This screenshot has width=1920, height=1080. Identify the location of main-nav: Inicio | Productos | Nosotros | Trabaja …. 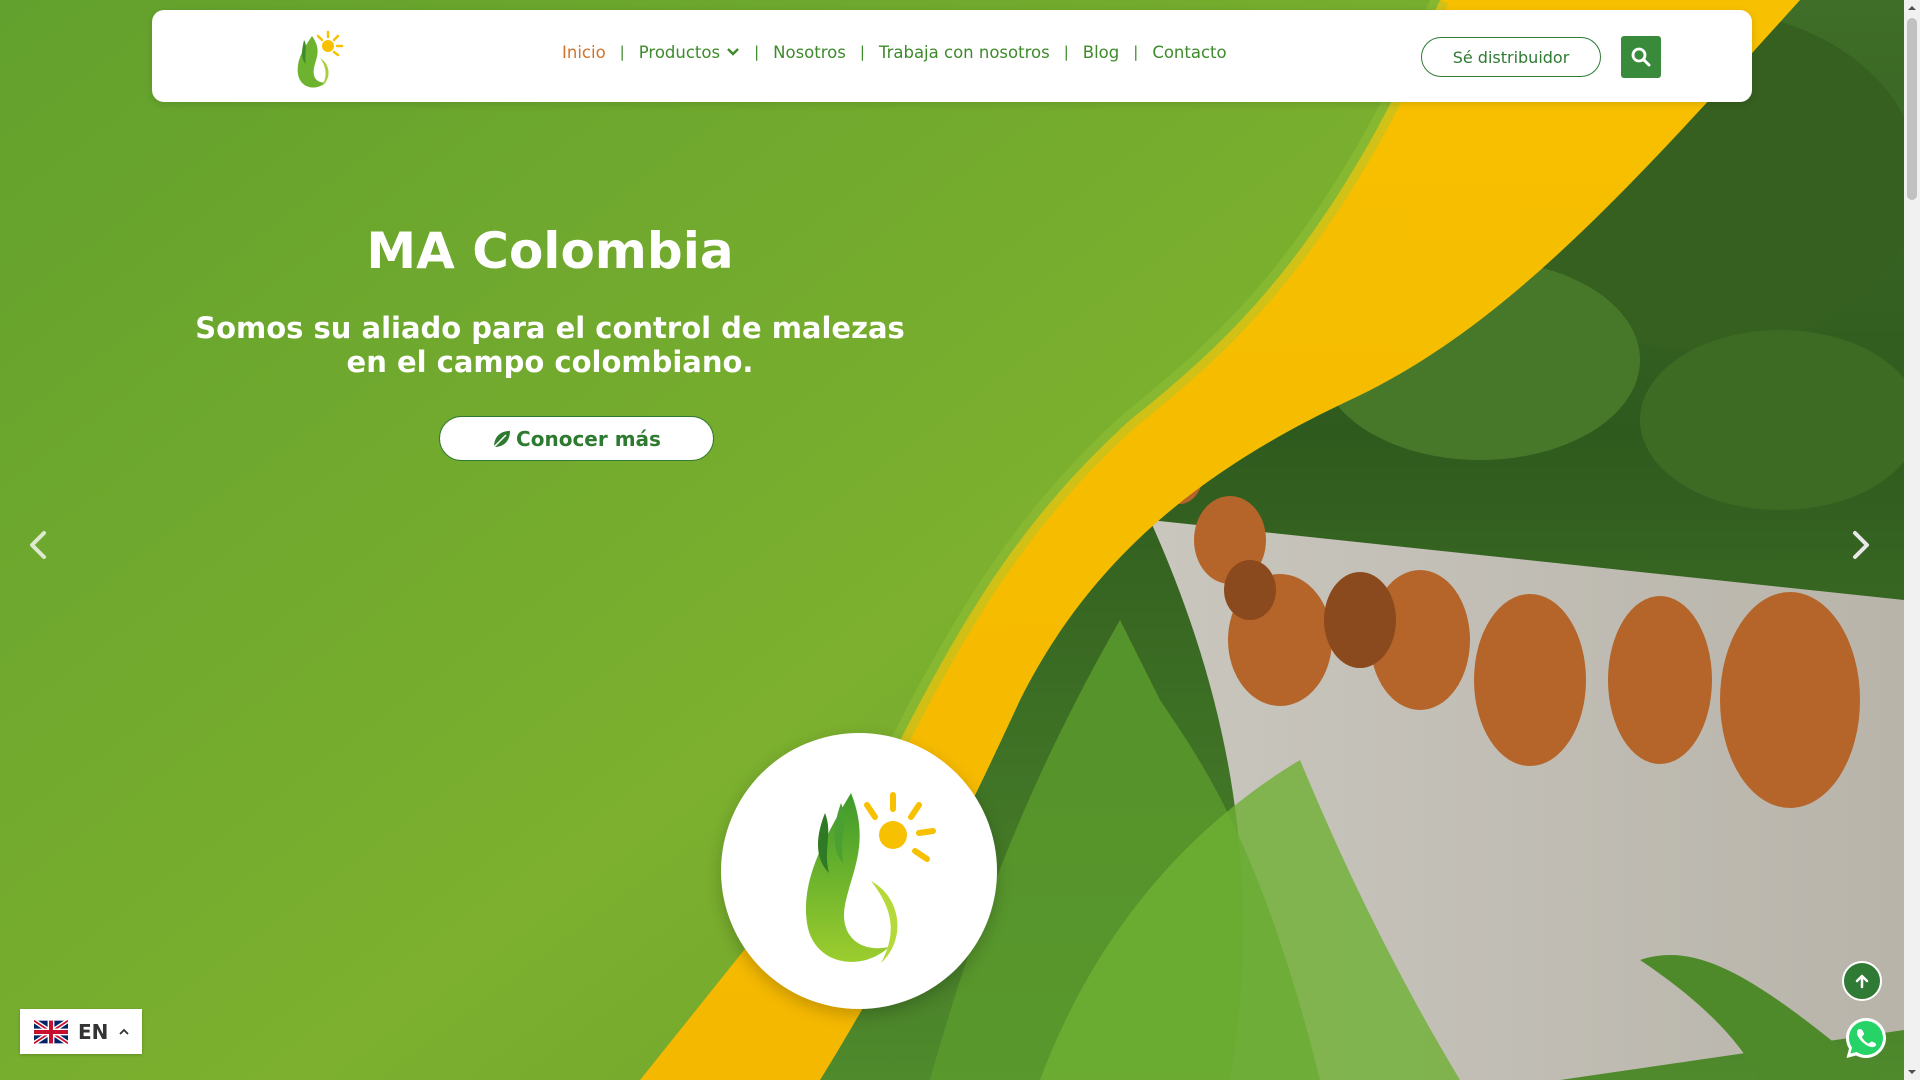
(894, 52).